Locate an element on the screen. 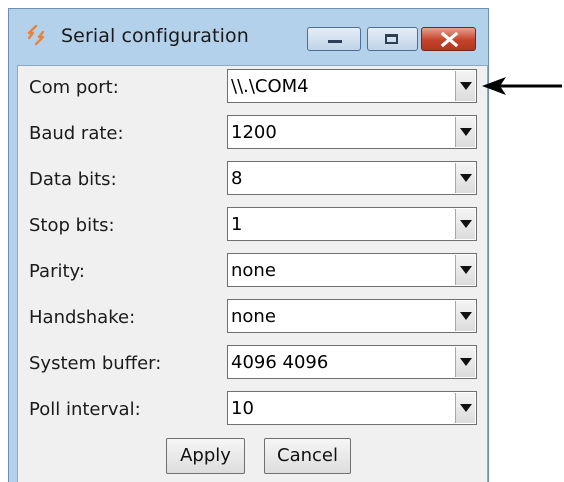  maximize-button is located at coordinates (392, 39).